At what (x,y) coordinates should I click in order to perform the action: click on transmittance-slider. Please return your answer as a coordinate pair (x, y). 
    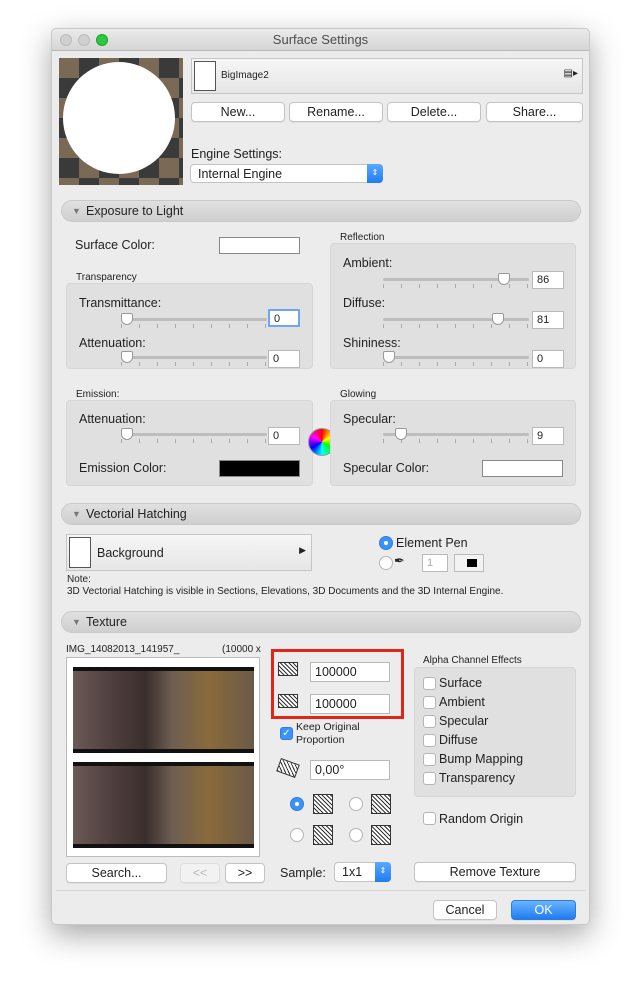
    Looking at the image, I should click on (194, 320).